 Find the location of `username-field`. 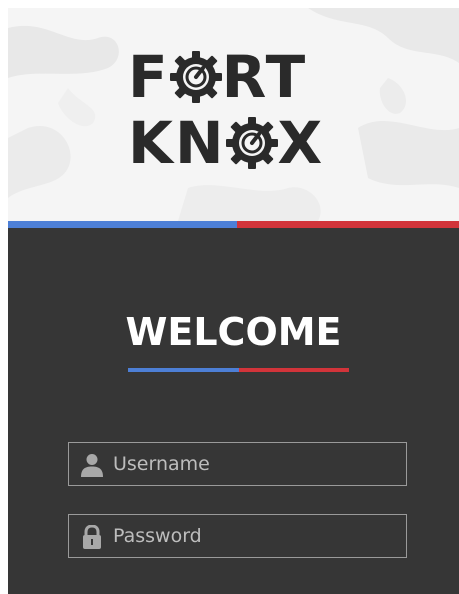

username-field is located at coordinates (237, 464).